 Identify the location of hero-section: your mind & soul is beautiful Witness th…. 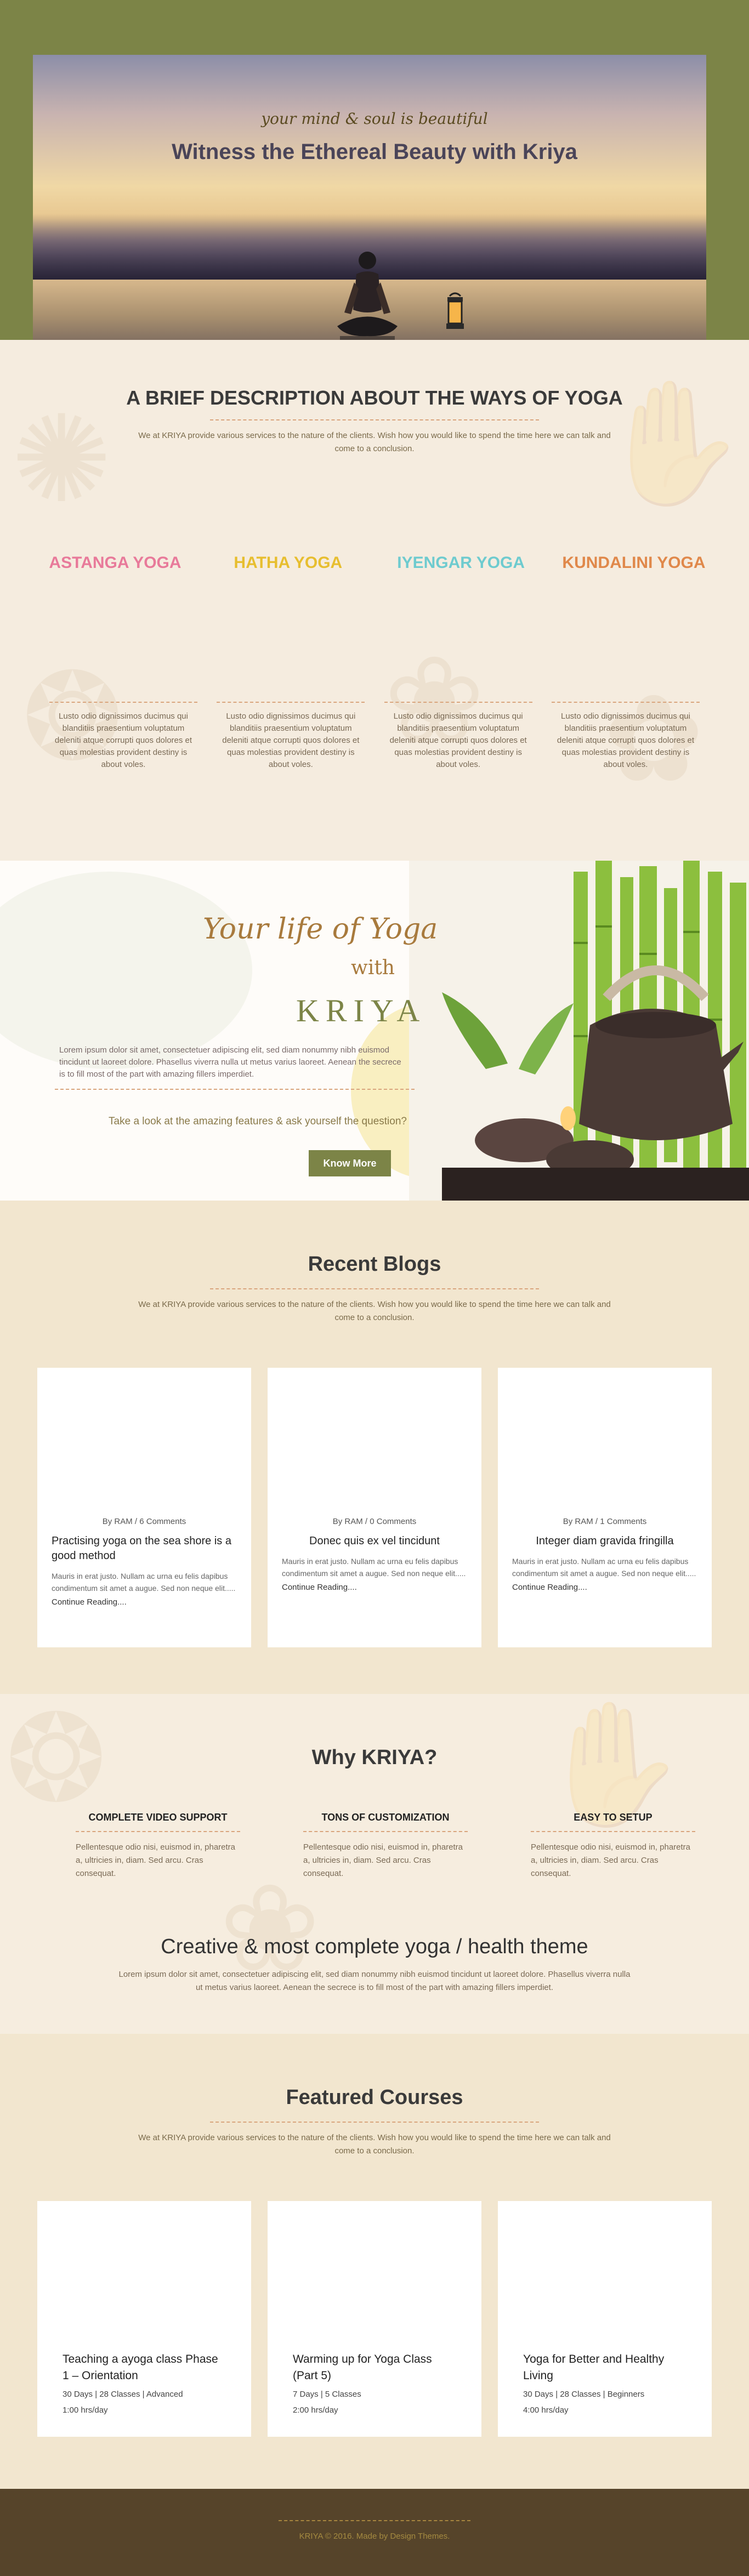
(374, 170).